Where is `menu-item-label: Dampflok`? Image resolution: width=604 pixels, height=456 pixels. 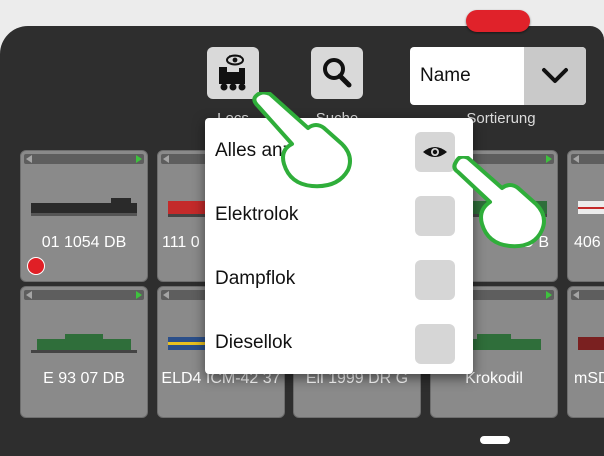
menu-item-label: Dampflok is located at coordinates (255, 278).